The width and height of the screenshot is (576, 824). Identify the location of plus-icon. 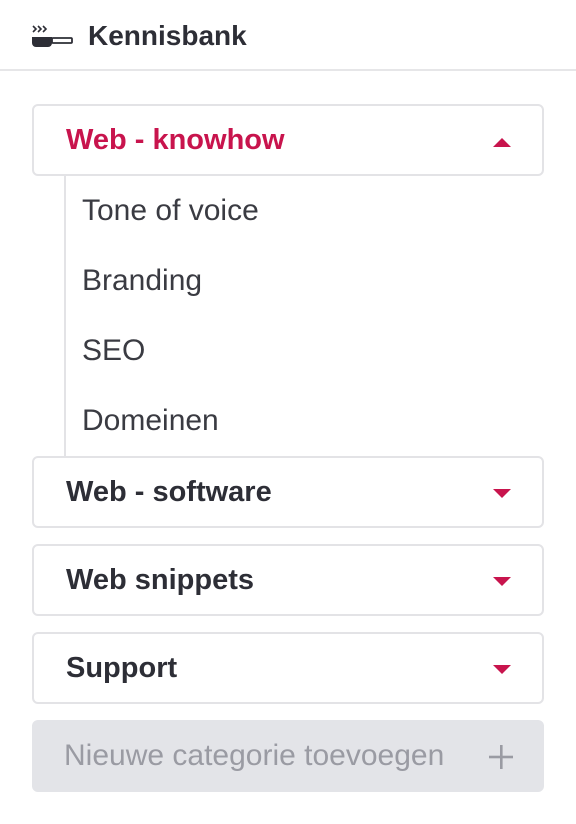
(501, 757).